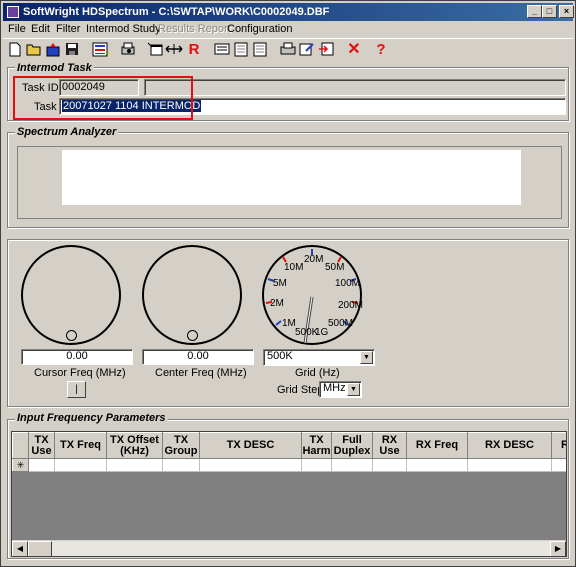 This screenshot has width=576, height=567. I want to click on grid-label: Grid (Hz), so click(317, 373).